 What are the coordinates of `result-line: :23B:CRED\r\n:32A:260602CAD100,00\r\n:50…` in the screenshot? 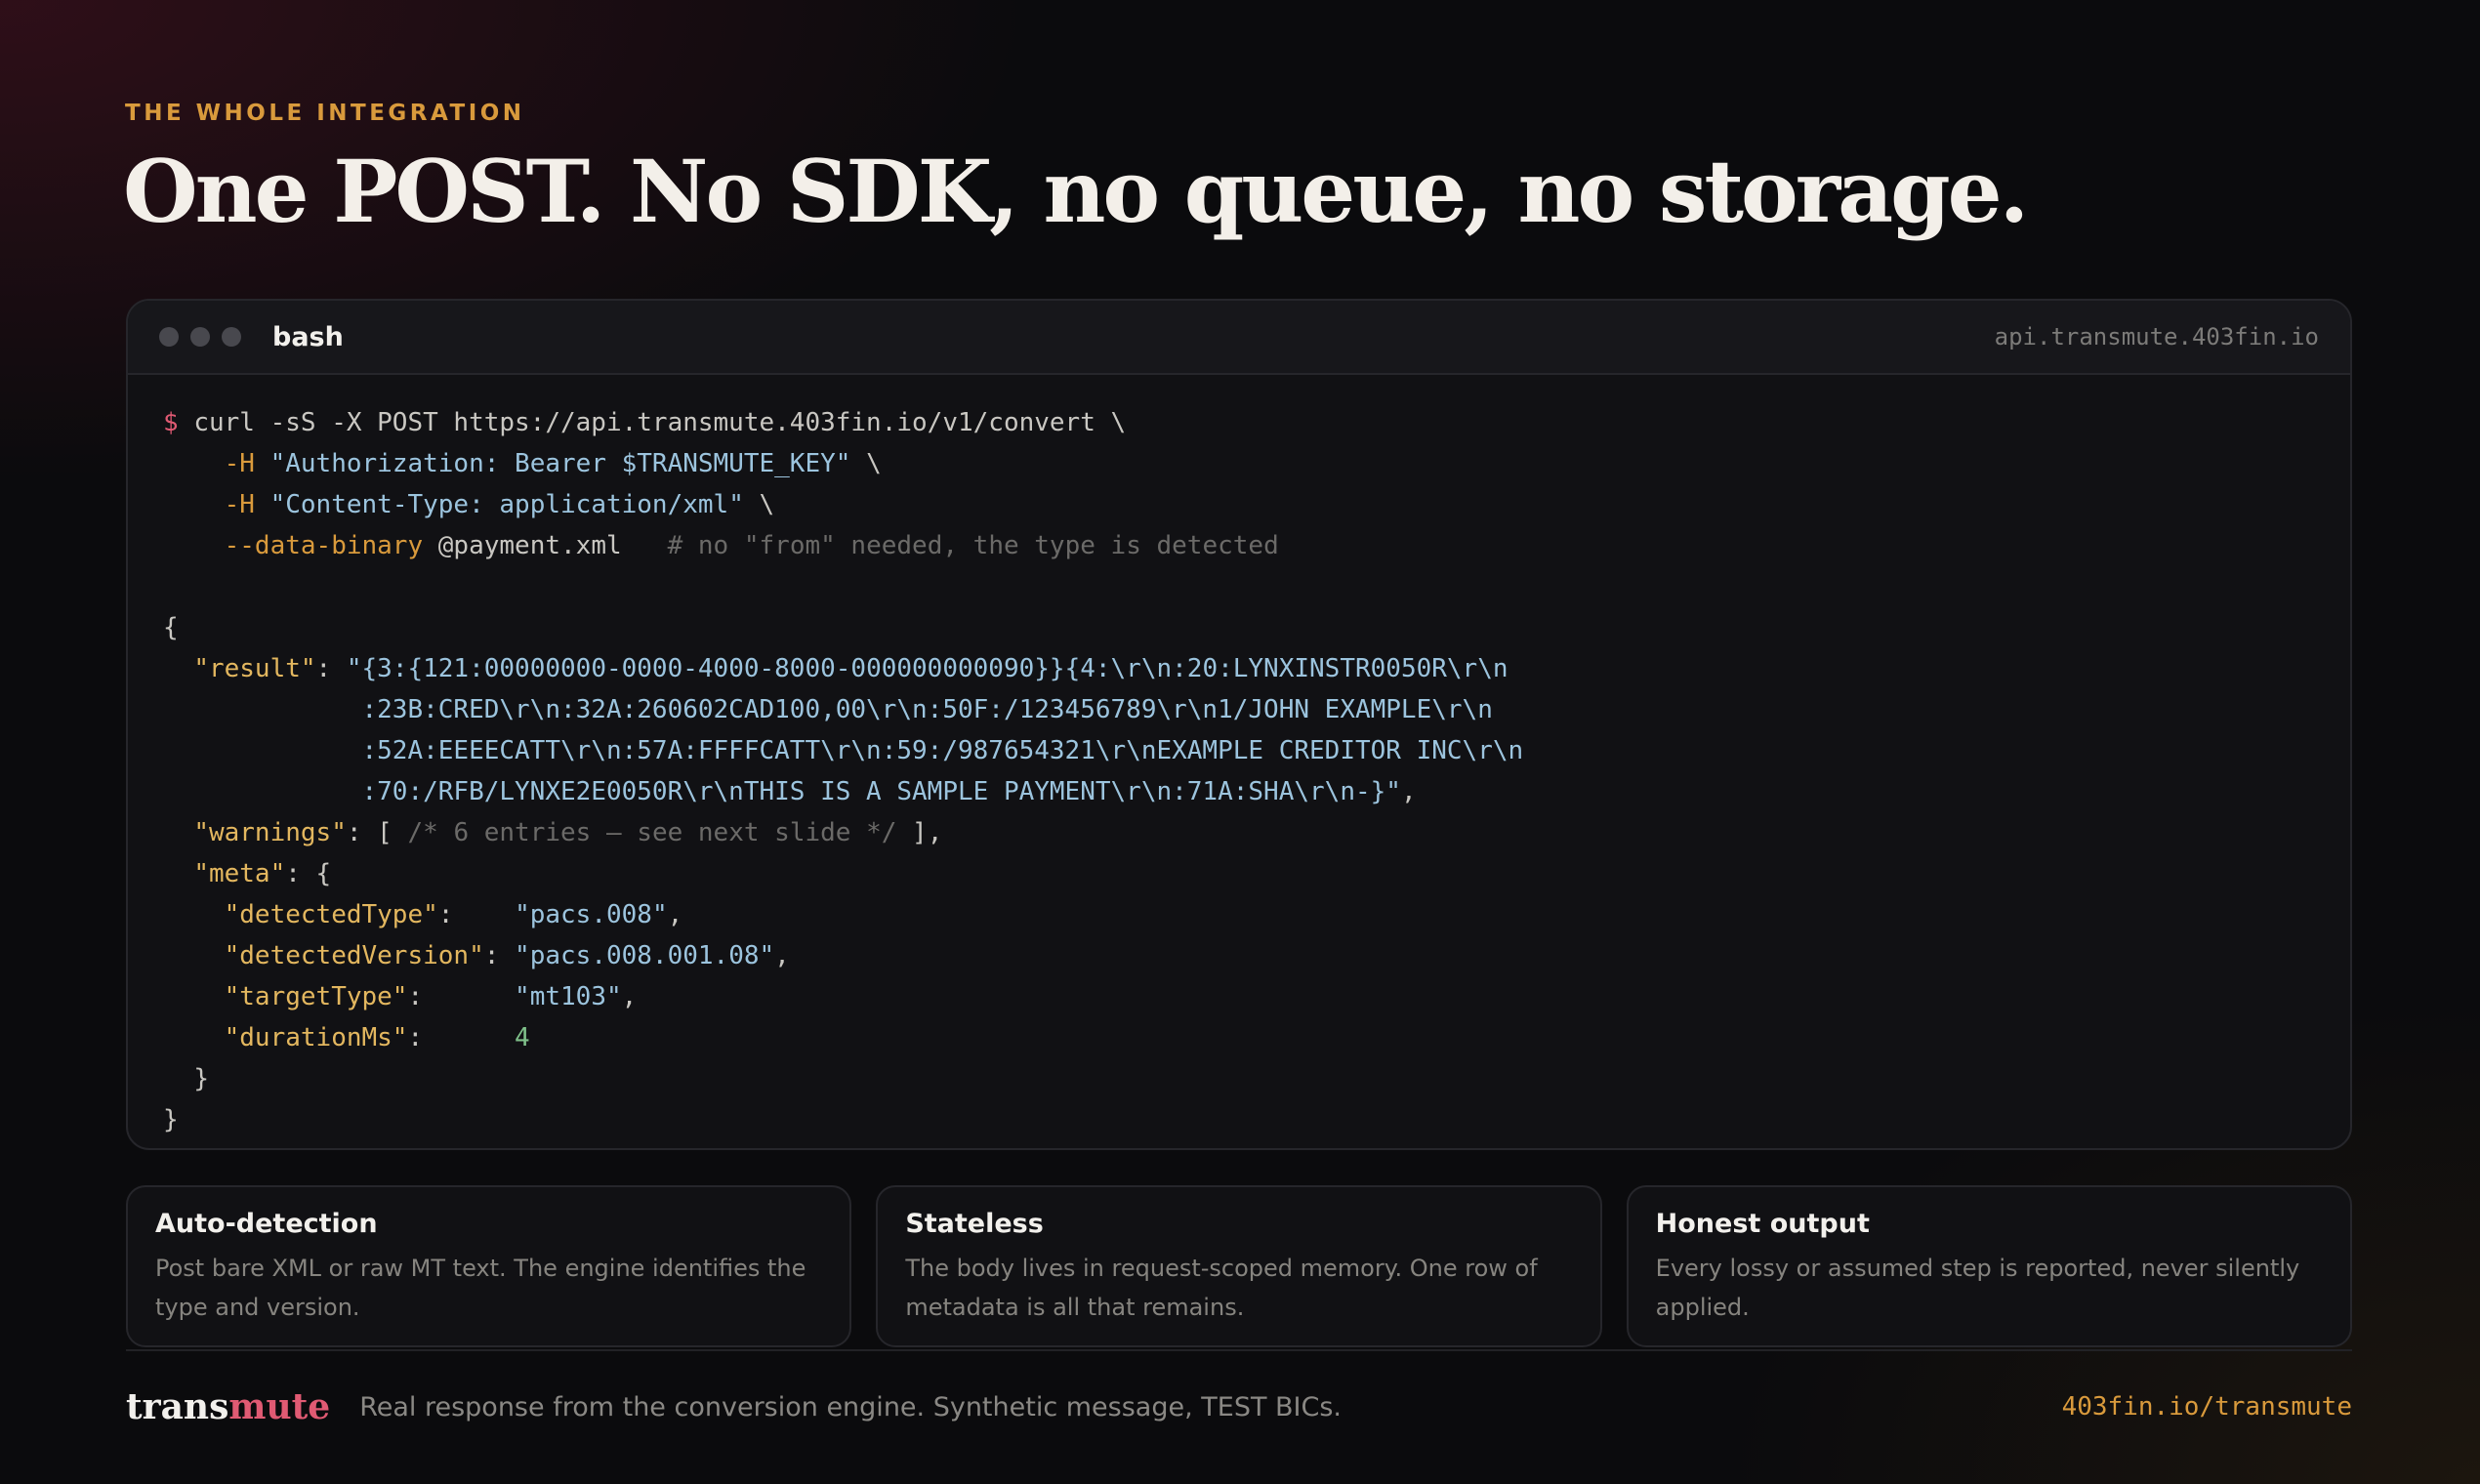 It's located at (927, 710).